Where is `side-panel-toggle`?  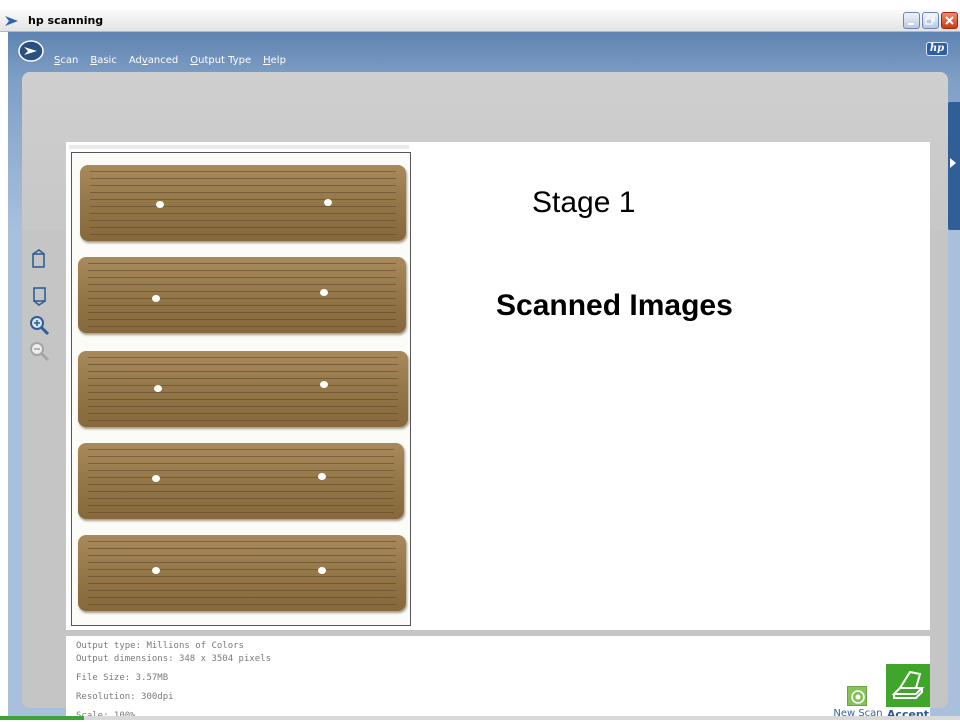 side-panel-toggle is located at coordinates (954, 166).